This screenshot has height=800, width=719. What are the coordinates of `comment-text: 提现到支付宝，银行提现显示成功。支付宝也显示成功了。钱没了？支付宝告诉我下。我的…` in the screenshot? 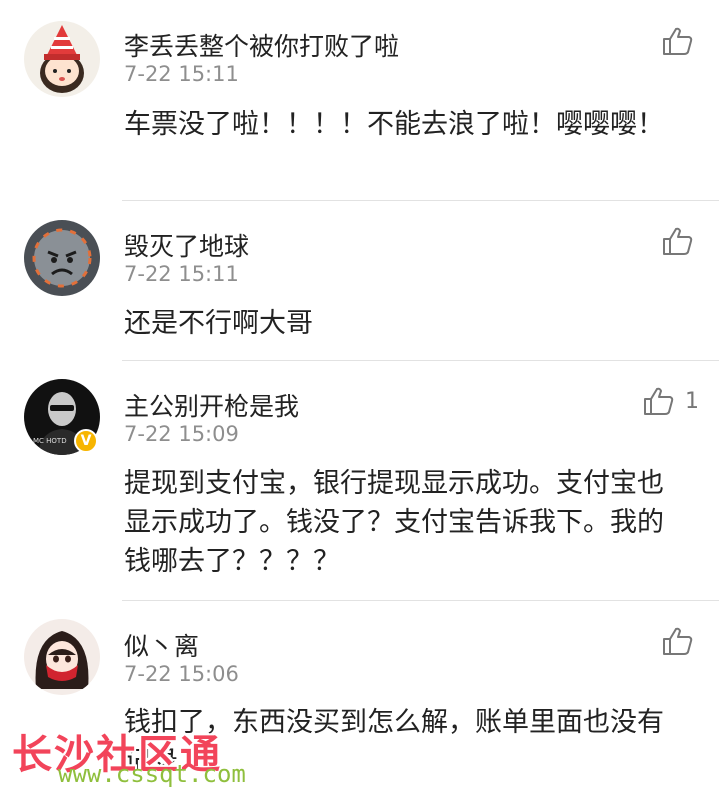 It's located at (394, 522).